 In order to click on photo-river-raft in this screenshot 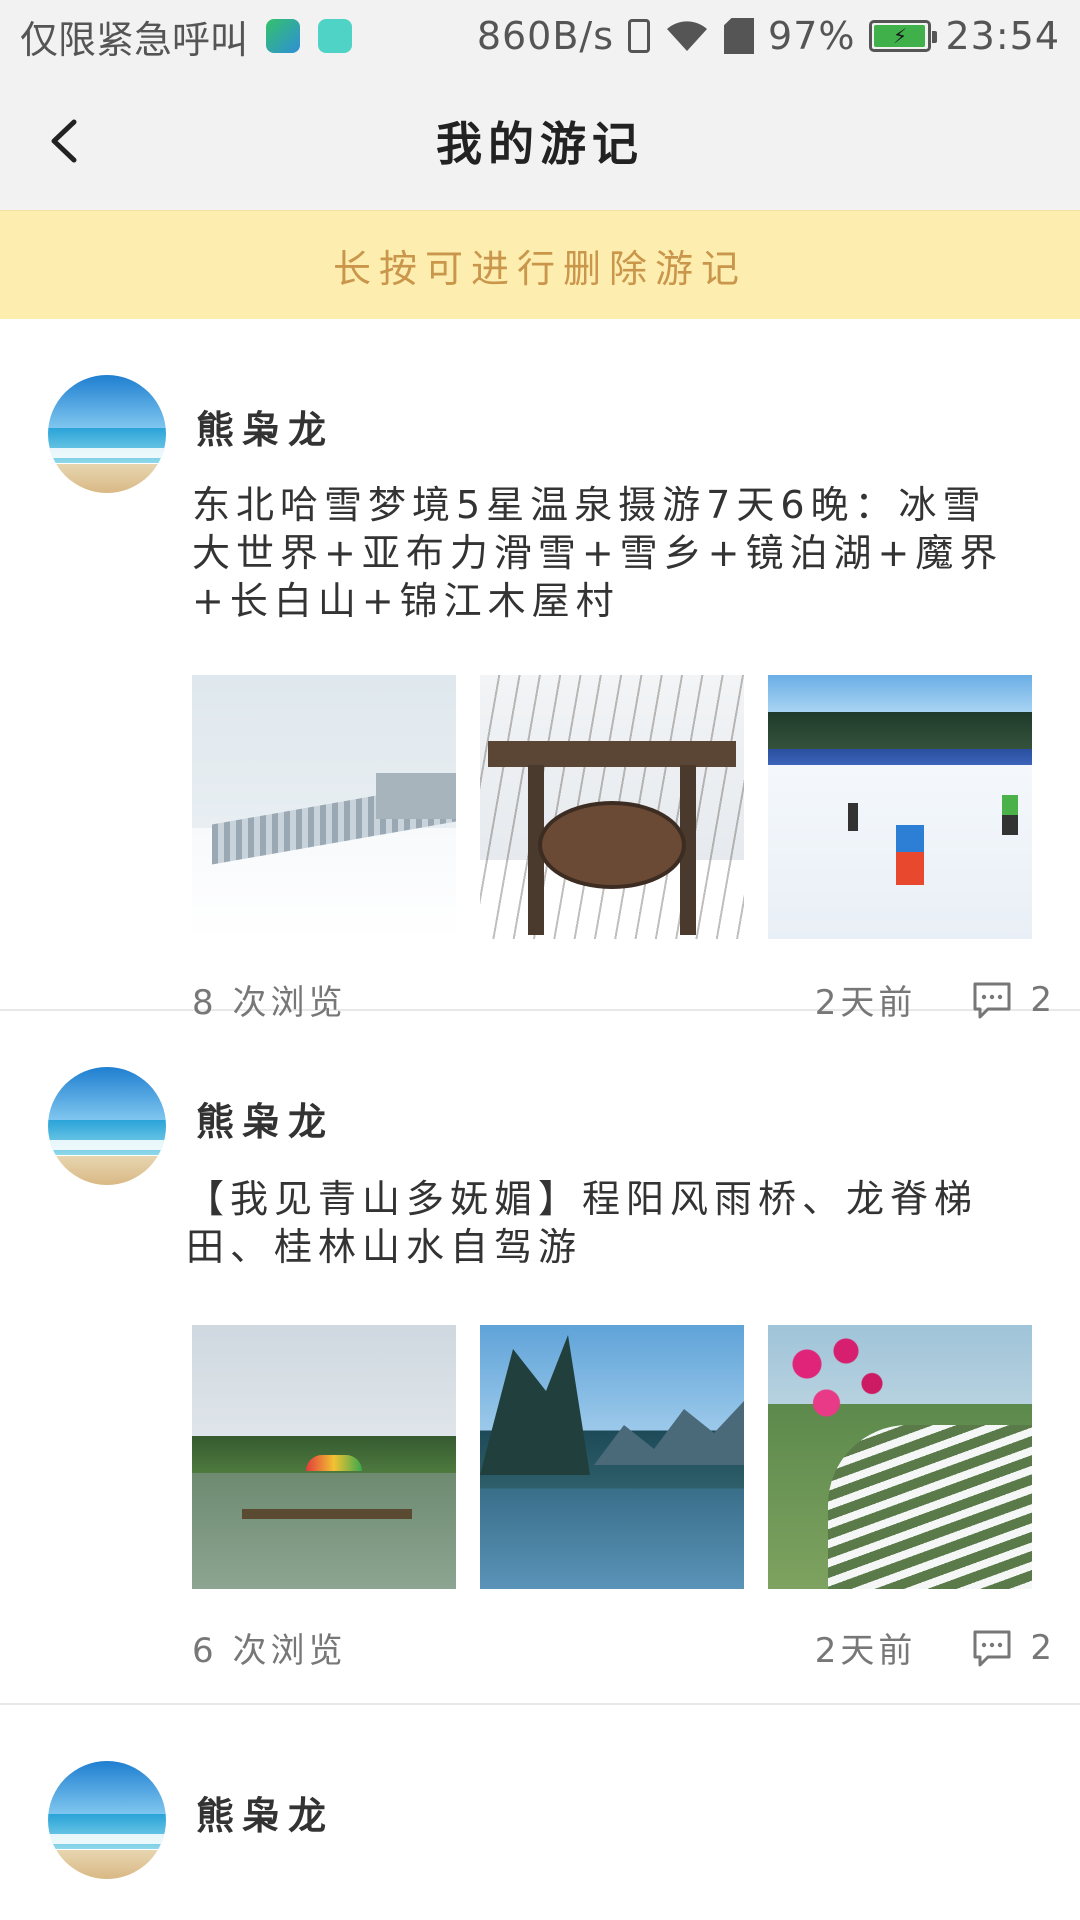, I will do `click(324, 1457)`.